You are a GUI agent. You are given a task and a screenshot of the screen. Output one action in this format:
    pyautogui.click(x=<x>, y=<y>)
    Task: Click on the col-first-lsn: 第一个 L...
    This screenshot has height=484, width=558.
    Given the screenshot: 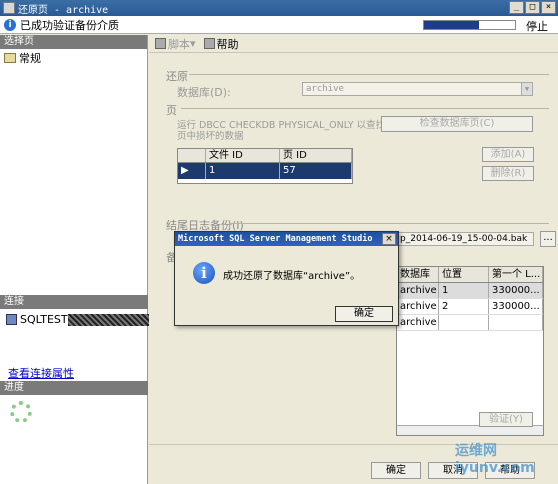 What is the action you would take?
    pyautogui.click(x=516, y=274)
    